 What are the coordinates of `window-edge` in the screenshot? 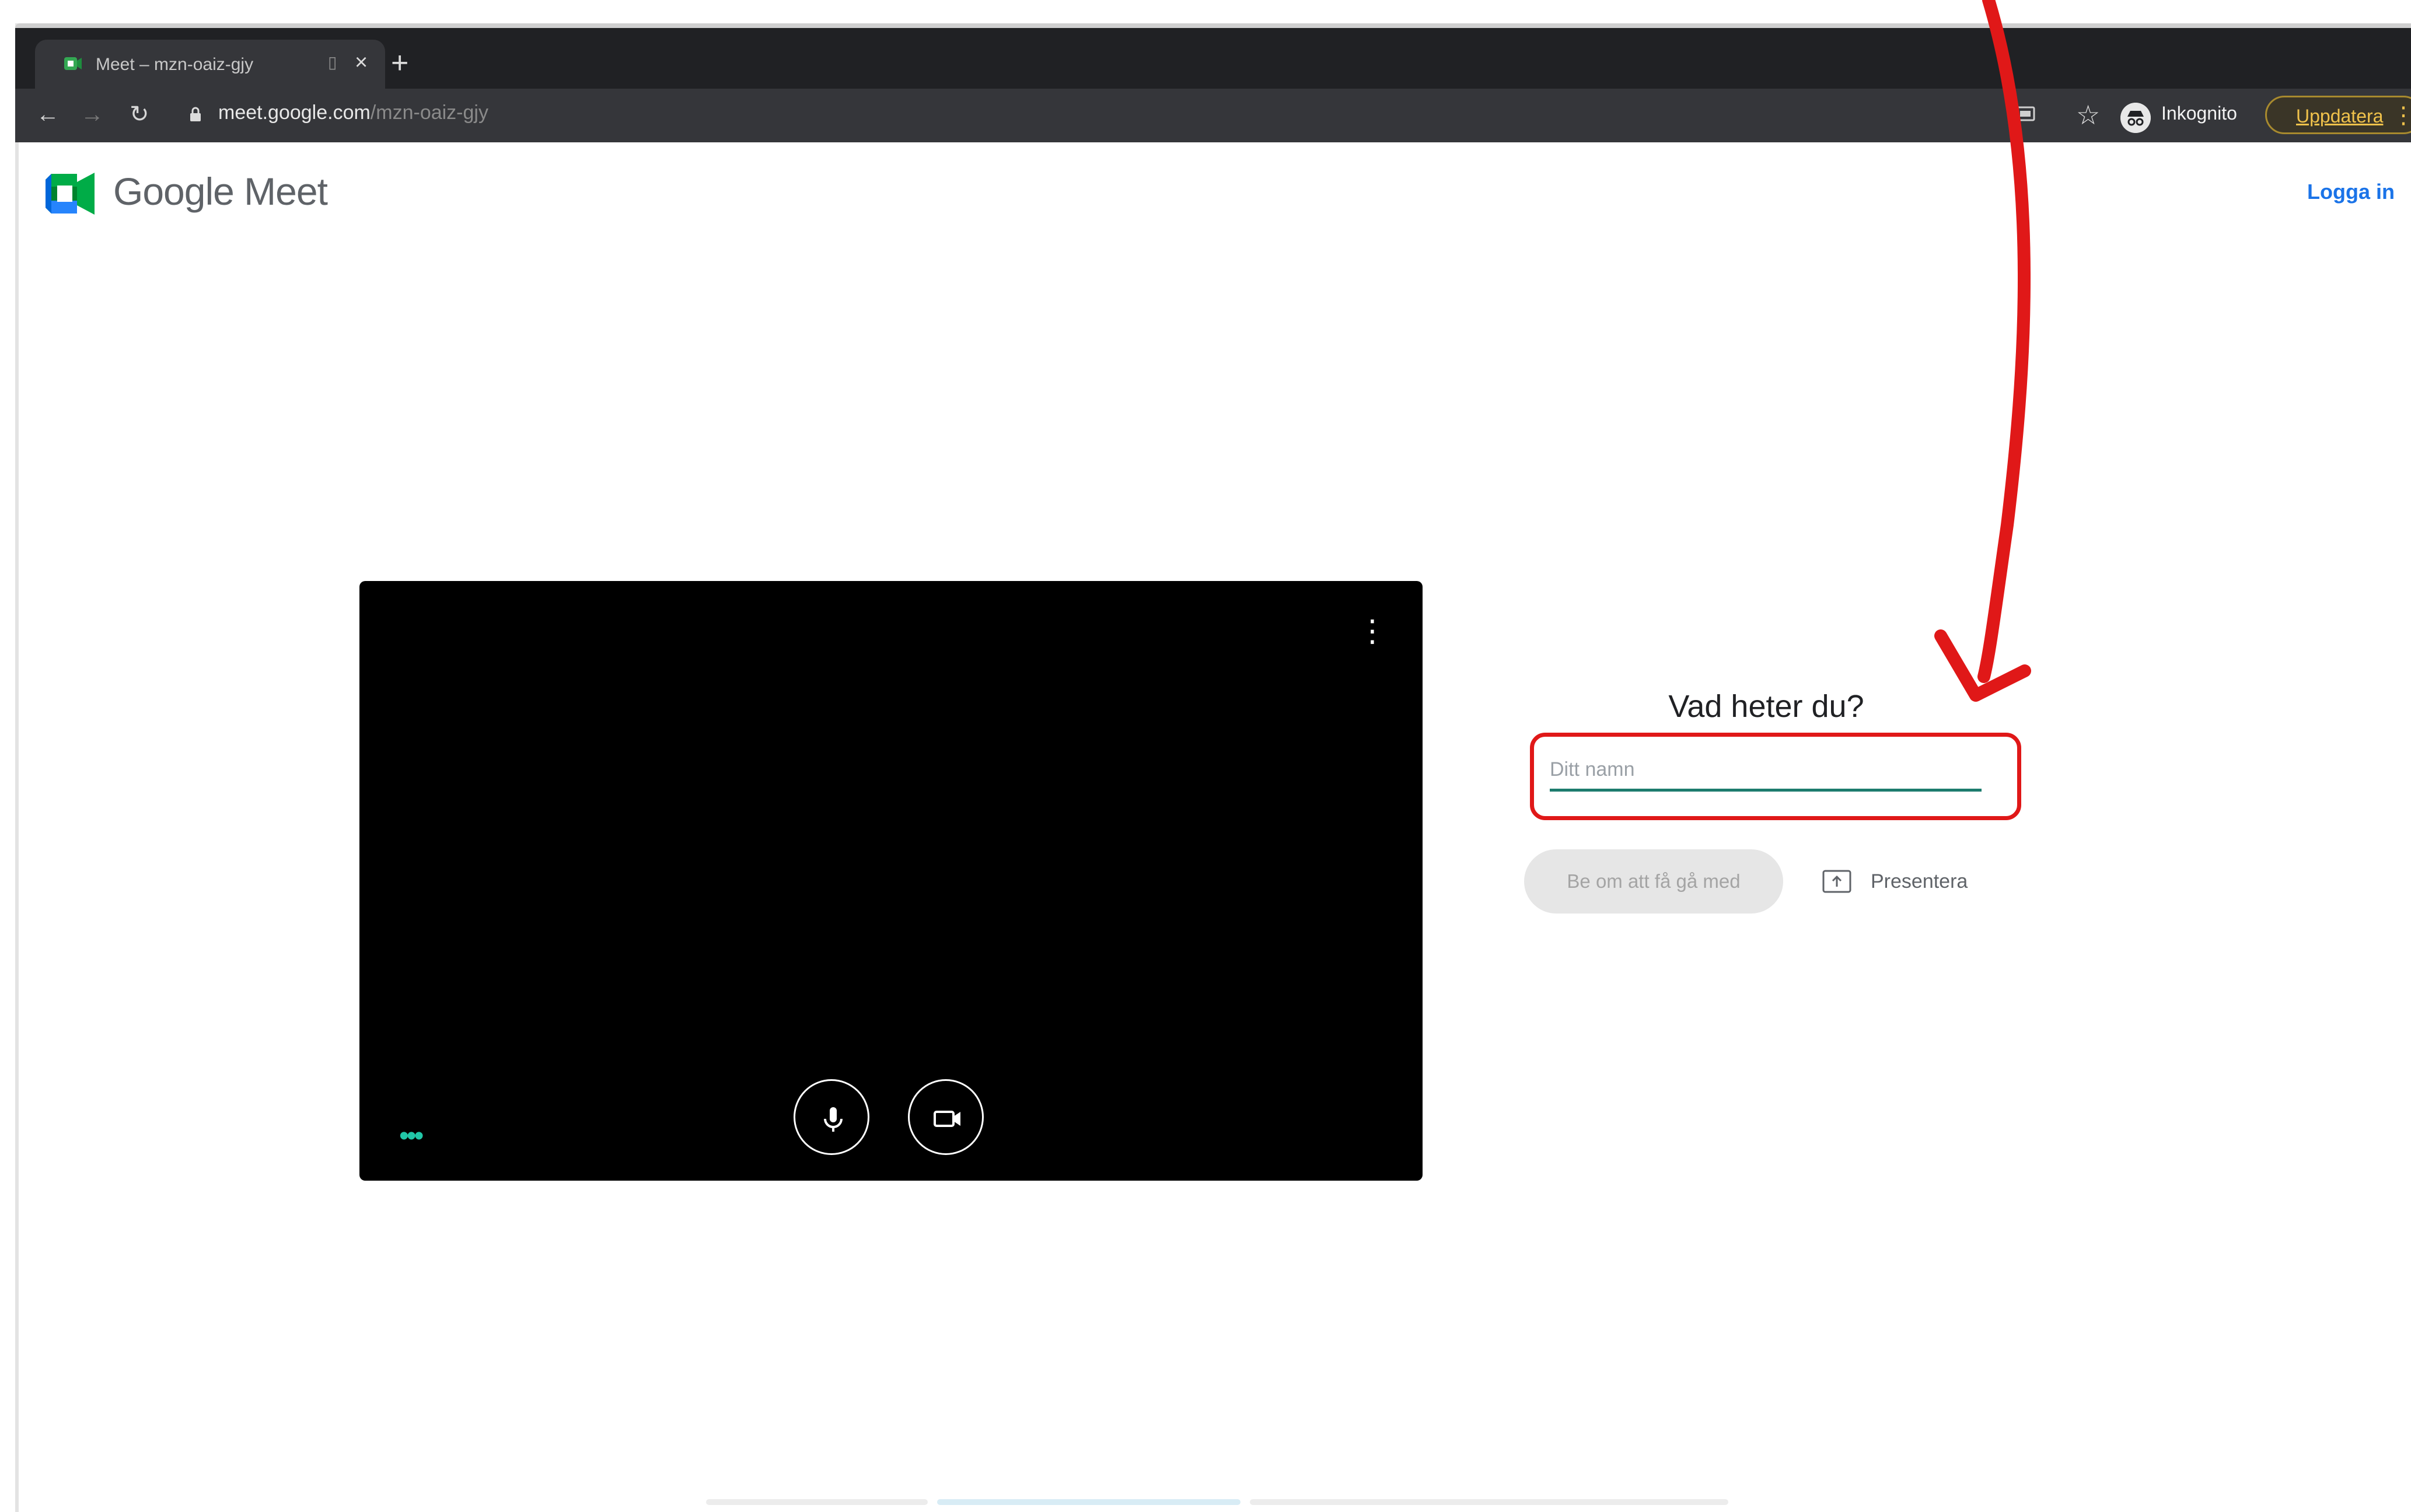 It's located at (9, 767).